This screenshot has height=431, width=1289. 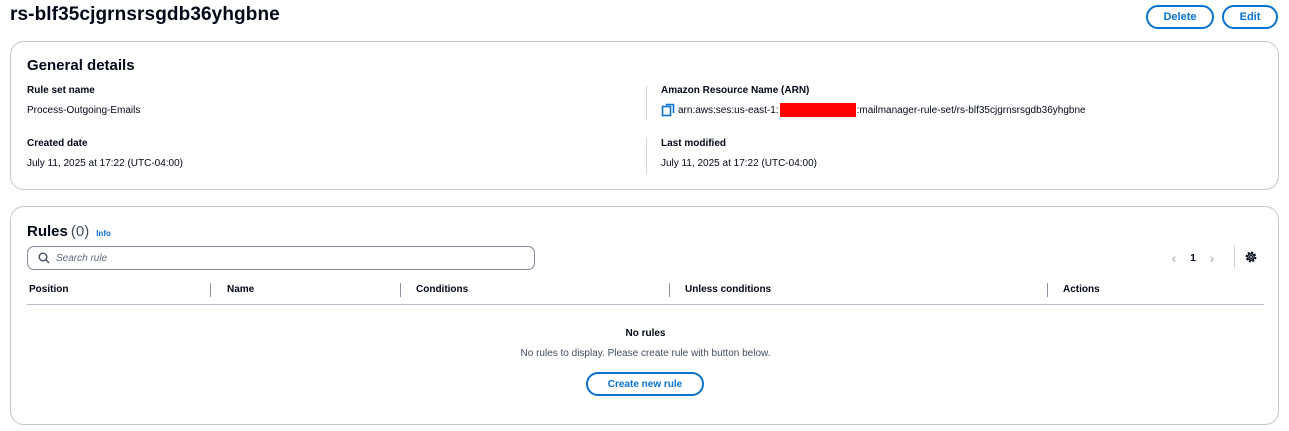 I want to click on rule-set-name-value: Process-Outgoing-Emails, so click(x=84, y=110).